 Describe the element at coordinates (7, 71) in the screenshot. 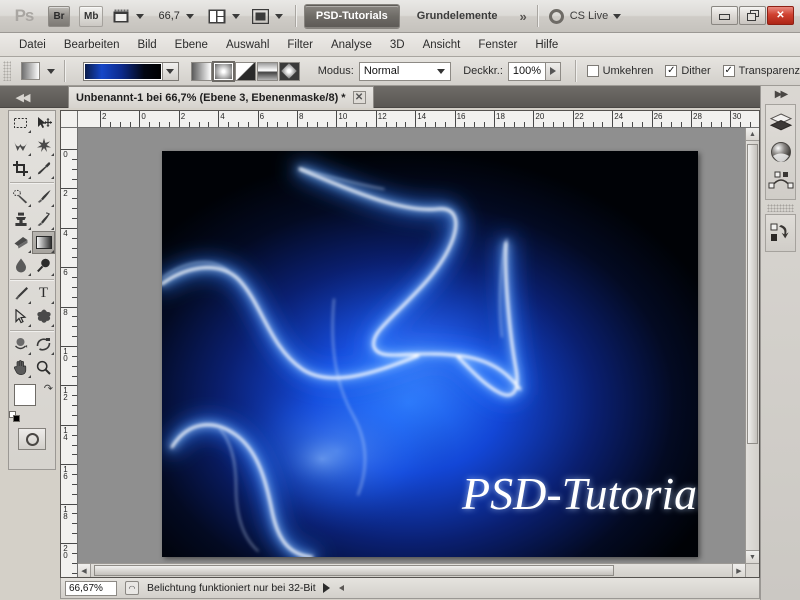

I see `options-bar-grip` at that location.